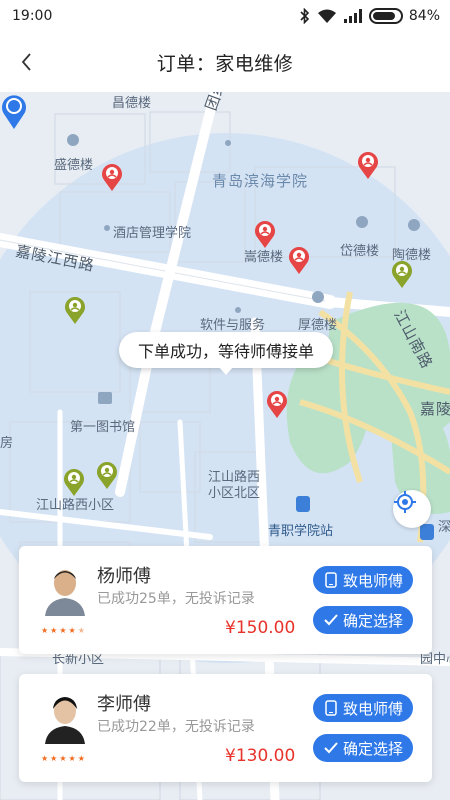  What do you see at coordinates (124, 704) in the screenshot?
I see `master-name: 李师傅` at bounding box center [124, 704].